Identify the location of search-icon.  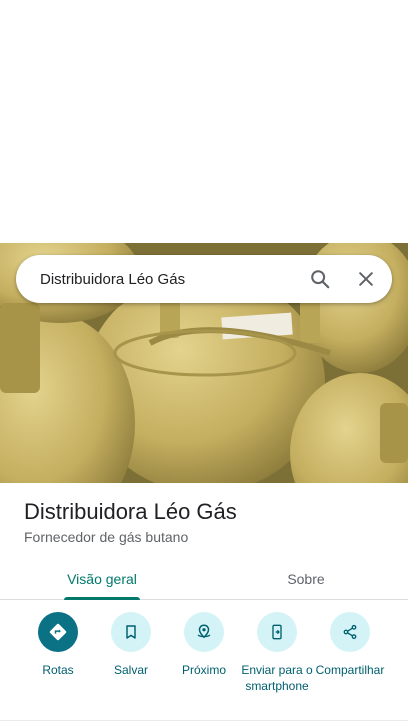
(320, 279).